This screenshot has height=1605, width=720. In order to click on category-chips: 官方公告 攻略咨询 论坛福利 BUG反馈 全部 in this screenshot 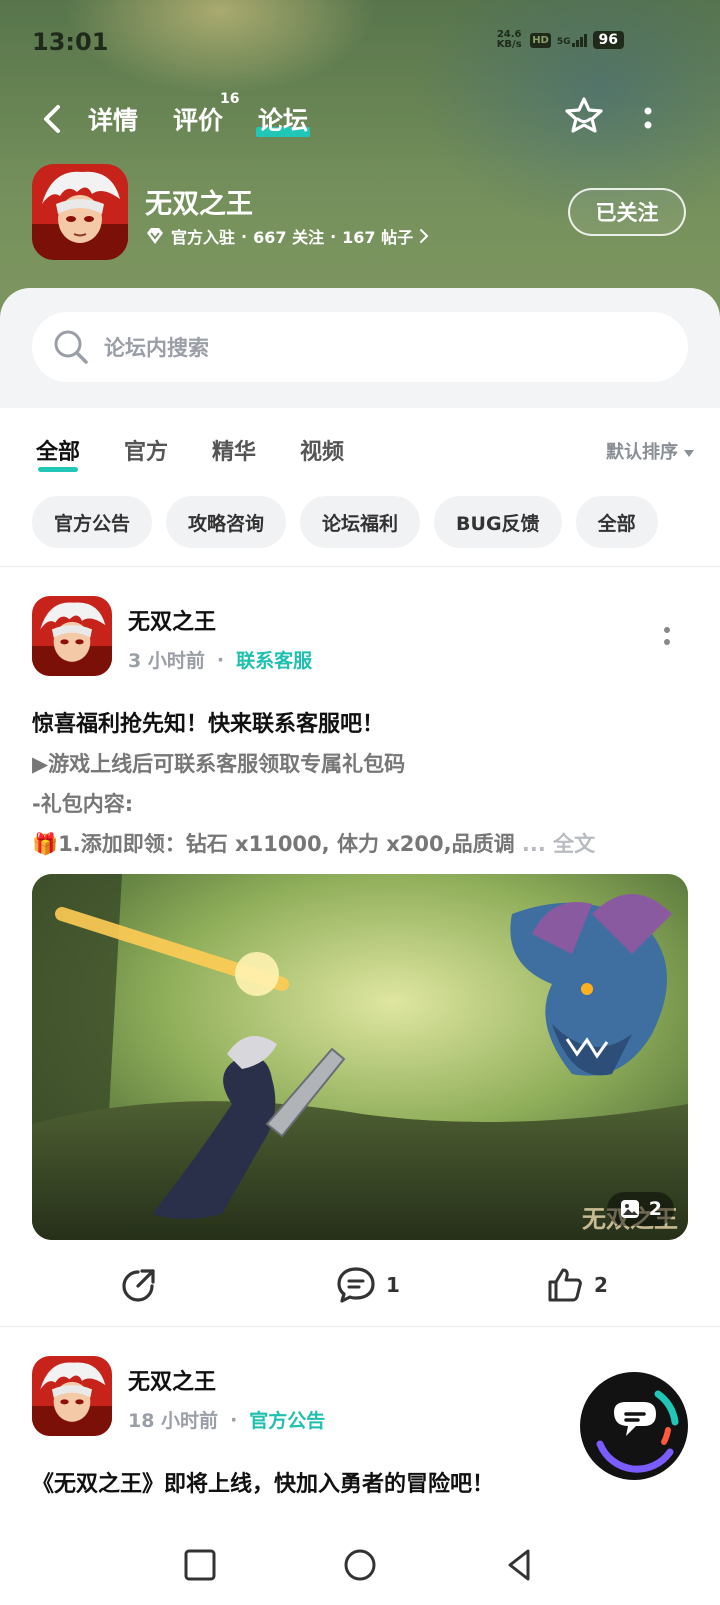, I will do `click(345, 522)`.